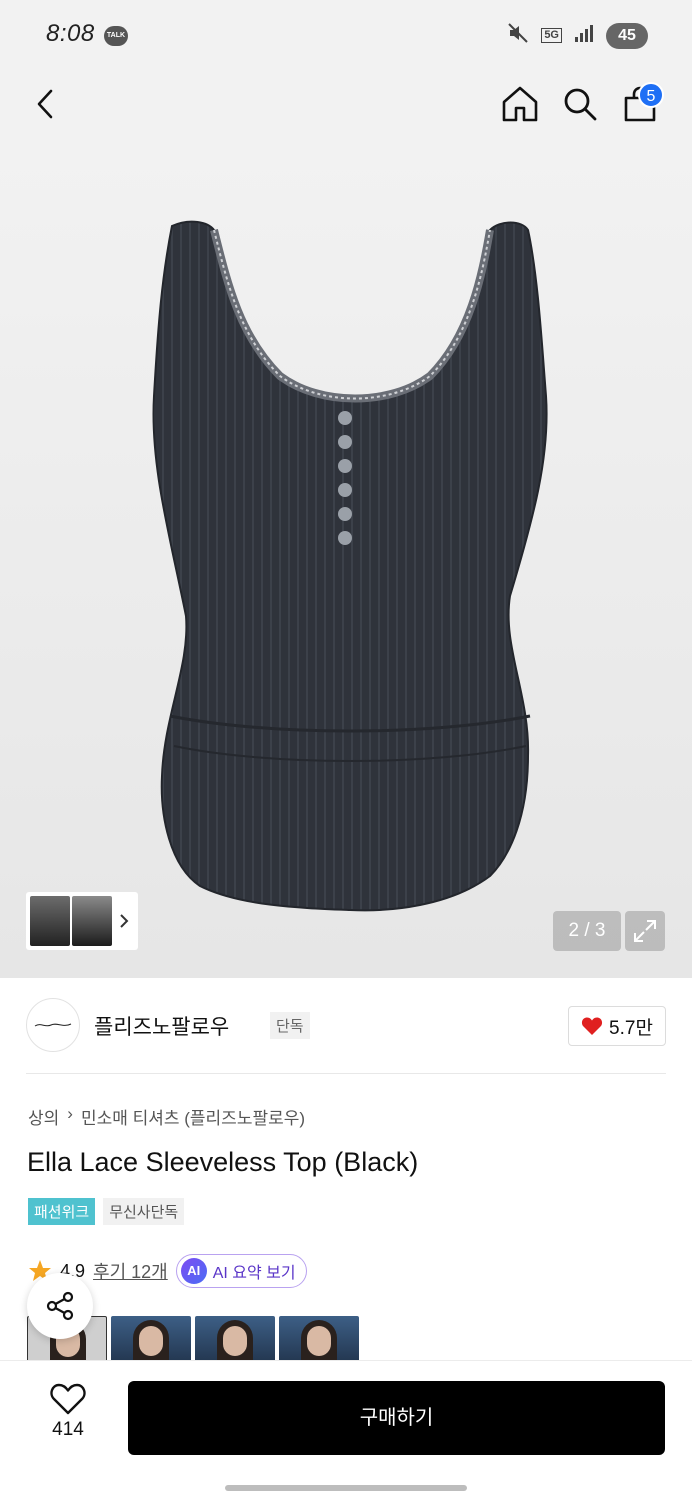 The height and width of the screenshot is (1500, 692). Describe the element at coordinates (193, 1271) in the screenshot. I see `ai-icon: AI` at that location.